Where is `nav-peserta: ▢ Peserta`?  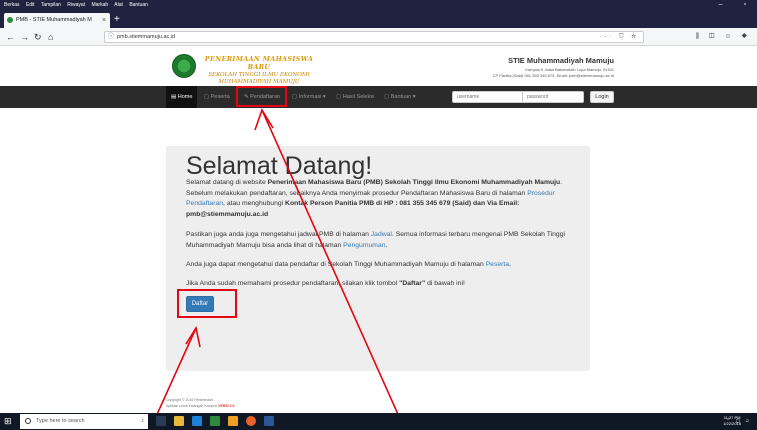 nav-peserta: ▢ Peserta is located at coordinates (217, 97).